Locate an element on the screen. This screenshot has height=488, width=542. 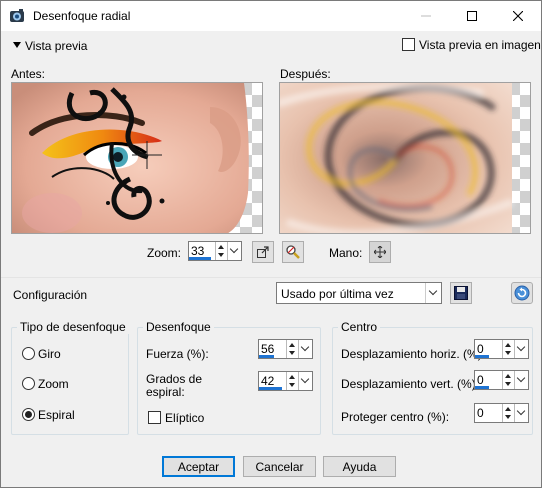
radio-espiral: Espiral is located at coordinates (57, 415).